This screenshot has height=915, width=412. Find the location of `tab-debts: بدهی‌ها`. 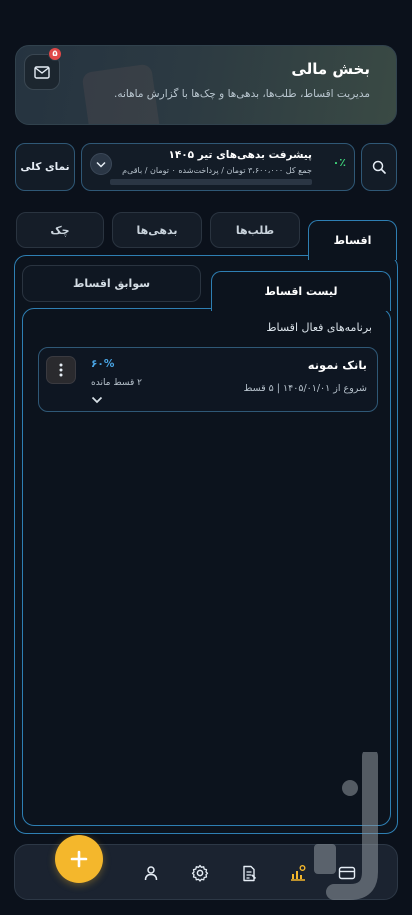

tab-debts: بدهی‌ها is located at coordinates (157, 230).